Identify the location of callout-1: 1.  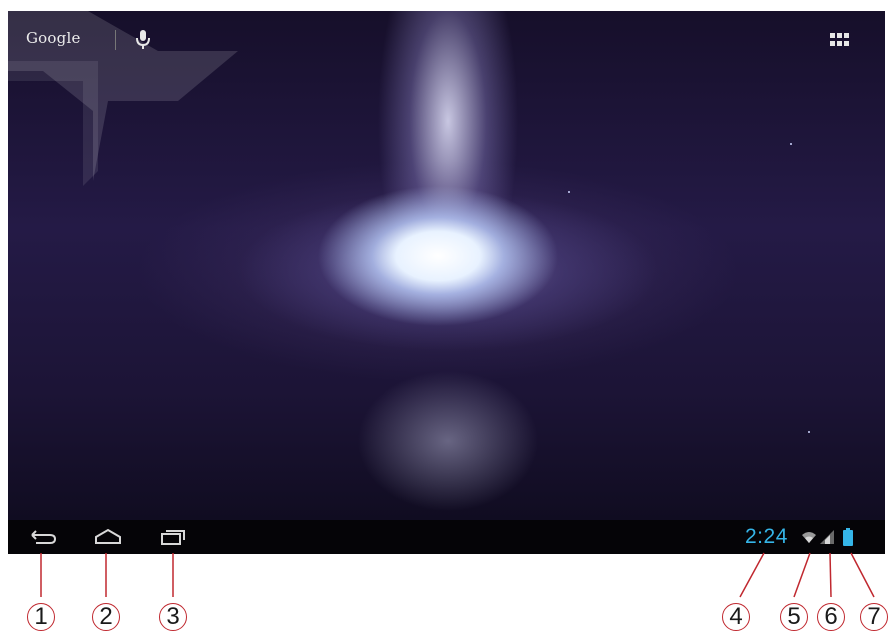
(41, 617).